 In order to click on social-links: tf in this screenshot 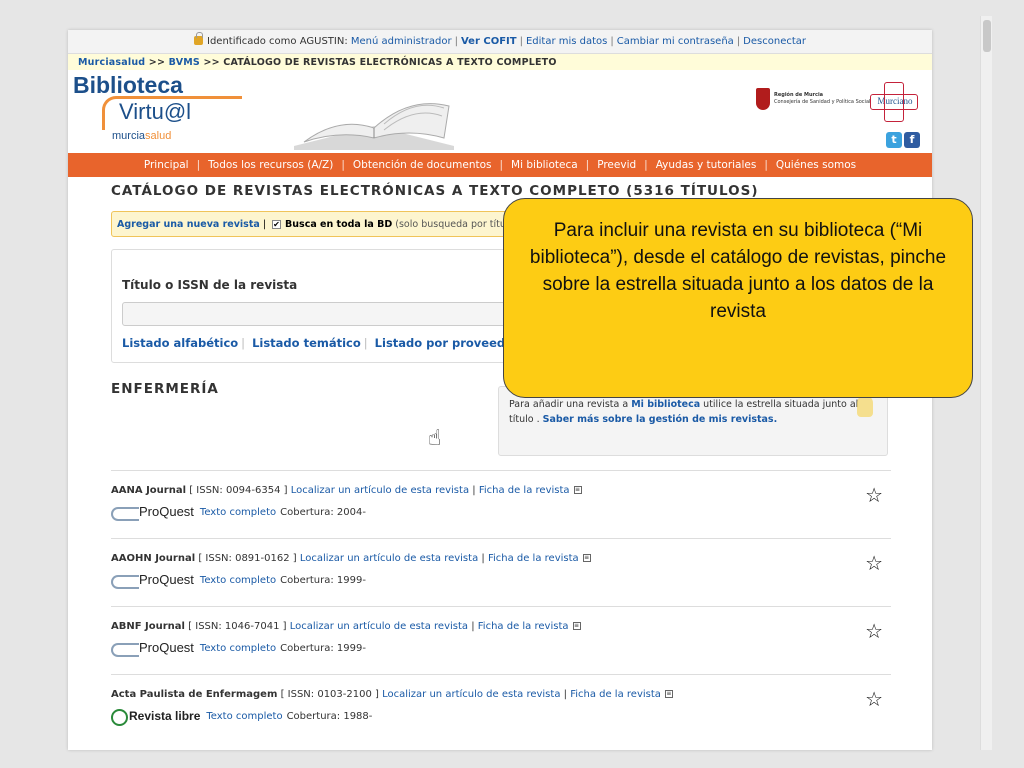, I will do `click(902, 138)`.